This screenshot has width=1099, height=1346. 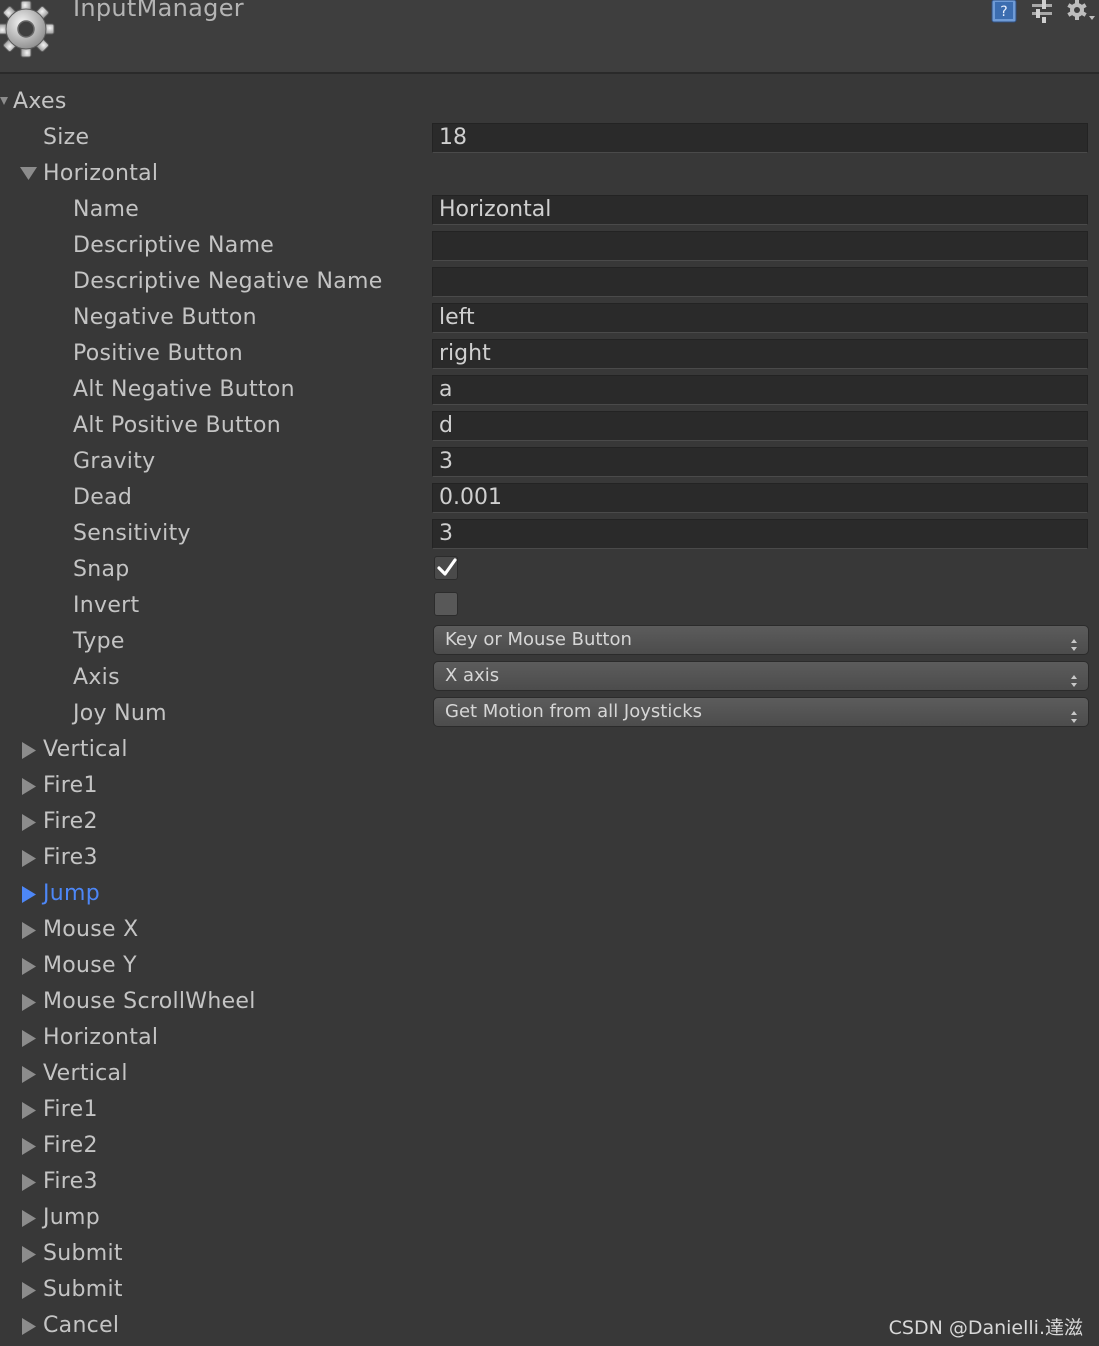 What do you see at coordinates (70, 821) in the screenshot?
I see `axis-item-label: Fire2` at bounding box center [70, 821].